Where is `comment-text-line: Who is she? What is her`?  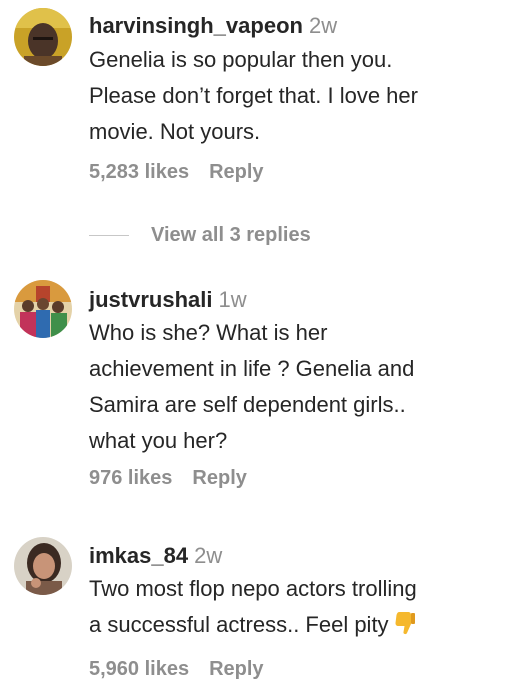 comment-text-line: Who is she? What is her is located at coordinates (208, 332).